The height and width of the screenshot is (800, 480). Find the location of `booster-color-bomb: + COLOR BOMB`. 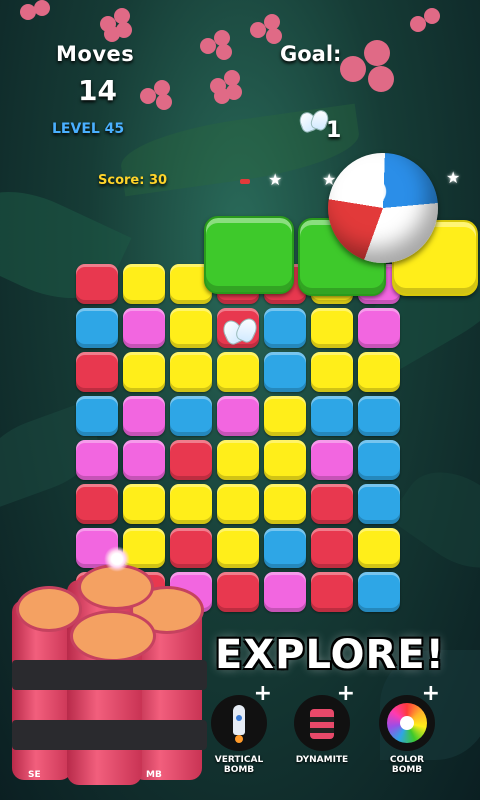

booster-color-bomb: + COLOR BOMB is located at coordinates (407, 728).